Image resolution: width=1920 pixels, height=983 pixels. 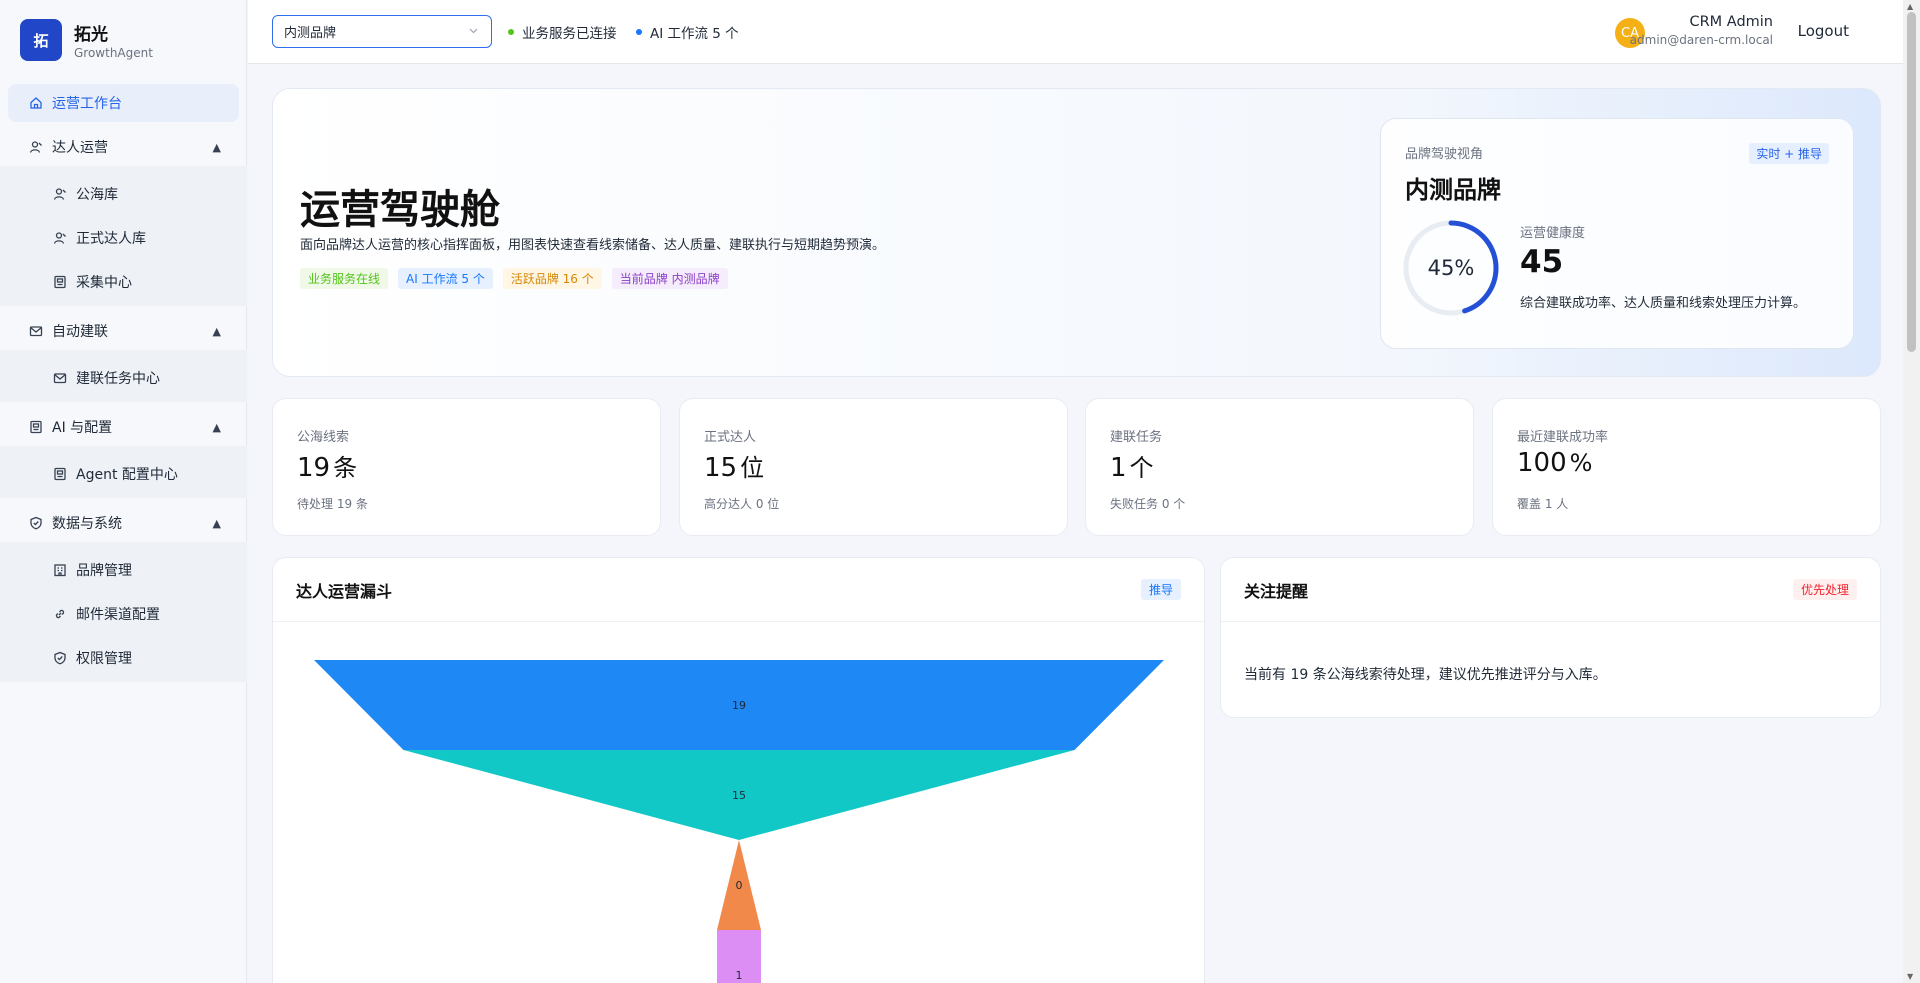 What do you see at coordinates (739, 975) in the screenshot?
I see `funnel-value-label: 1` at bounding box center [739, 975].